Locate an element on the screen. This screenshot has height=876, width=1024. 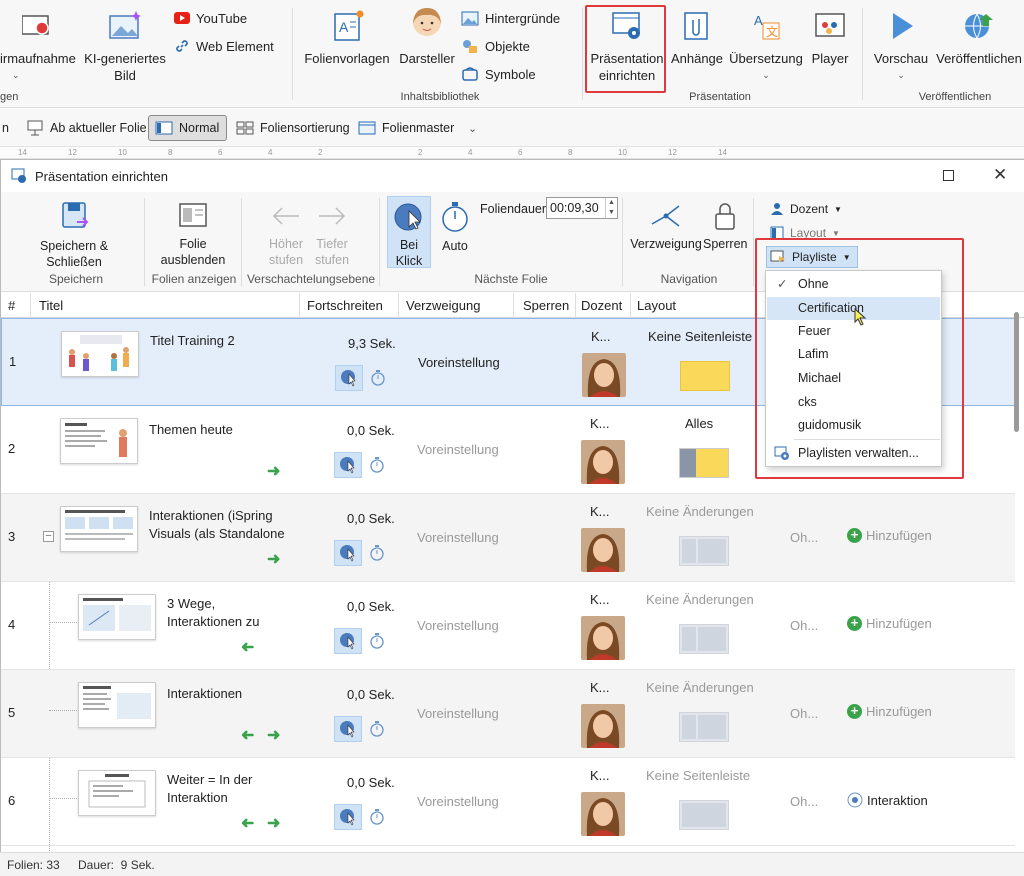
from-current-slide-button: Ab aktueller Folie is located at coordinates (86, 128).